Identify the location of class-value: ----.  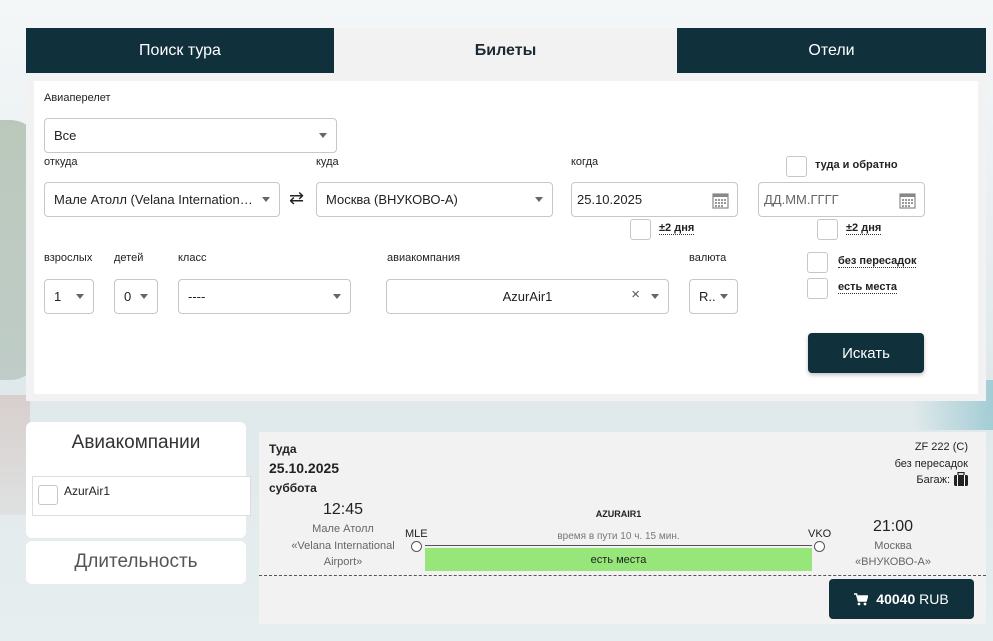
(197, 296).